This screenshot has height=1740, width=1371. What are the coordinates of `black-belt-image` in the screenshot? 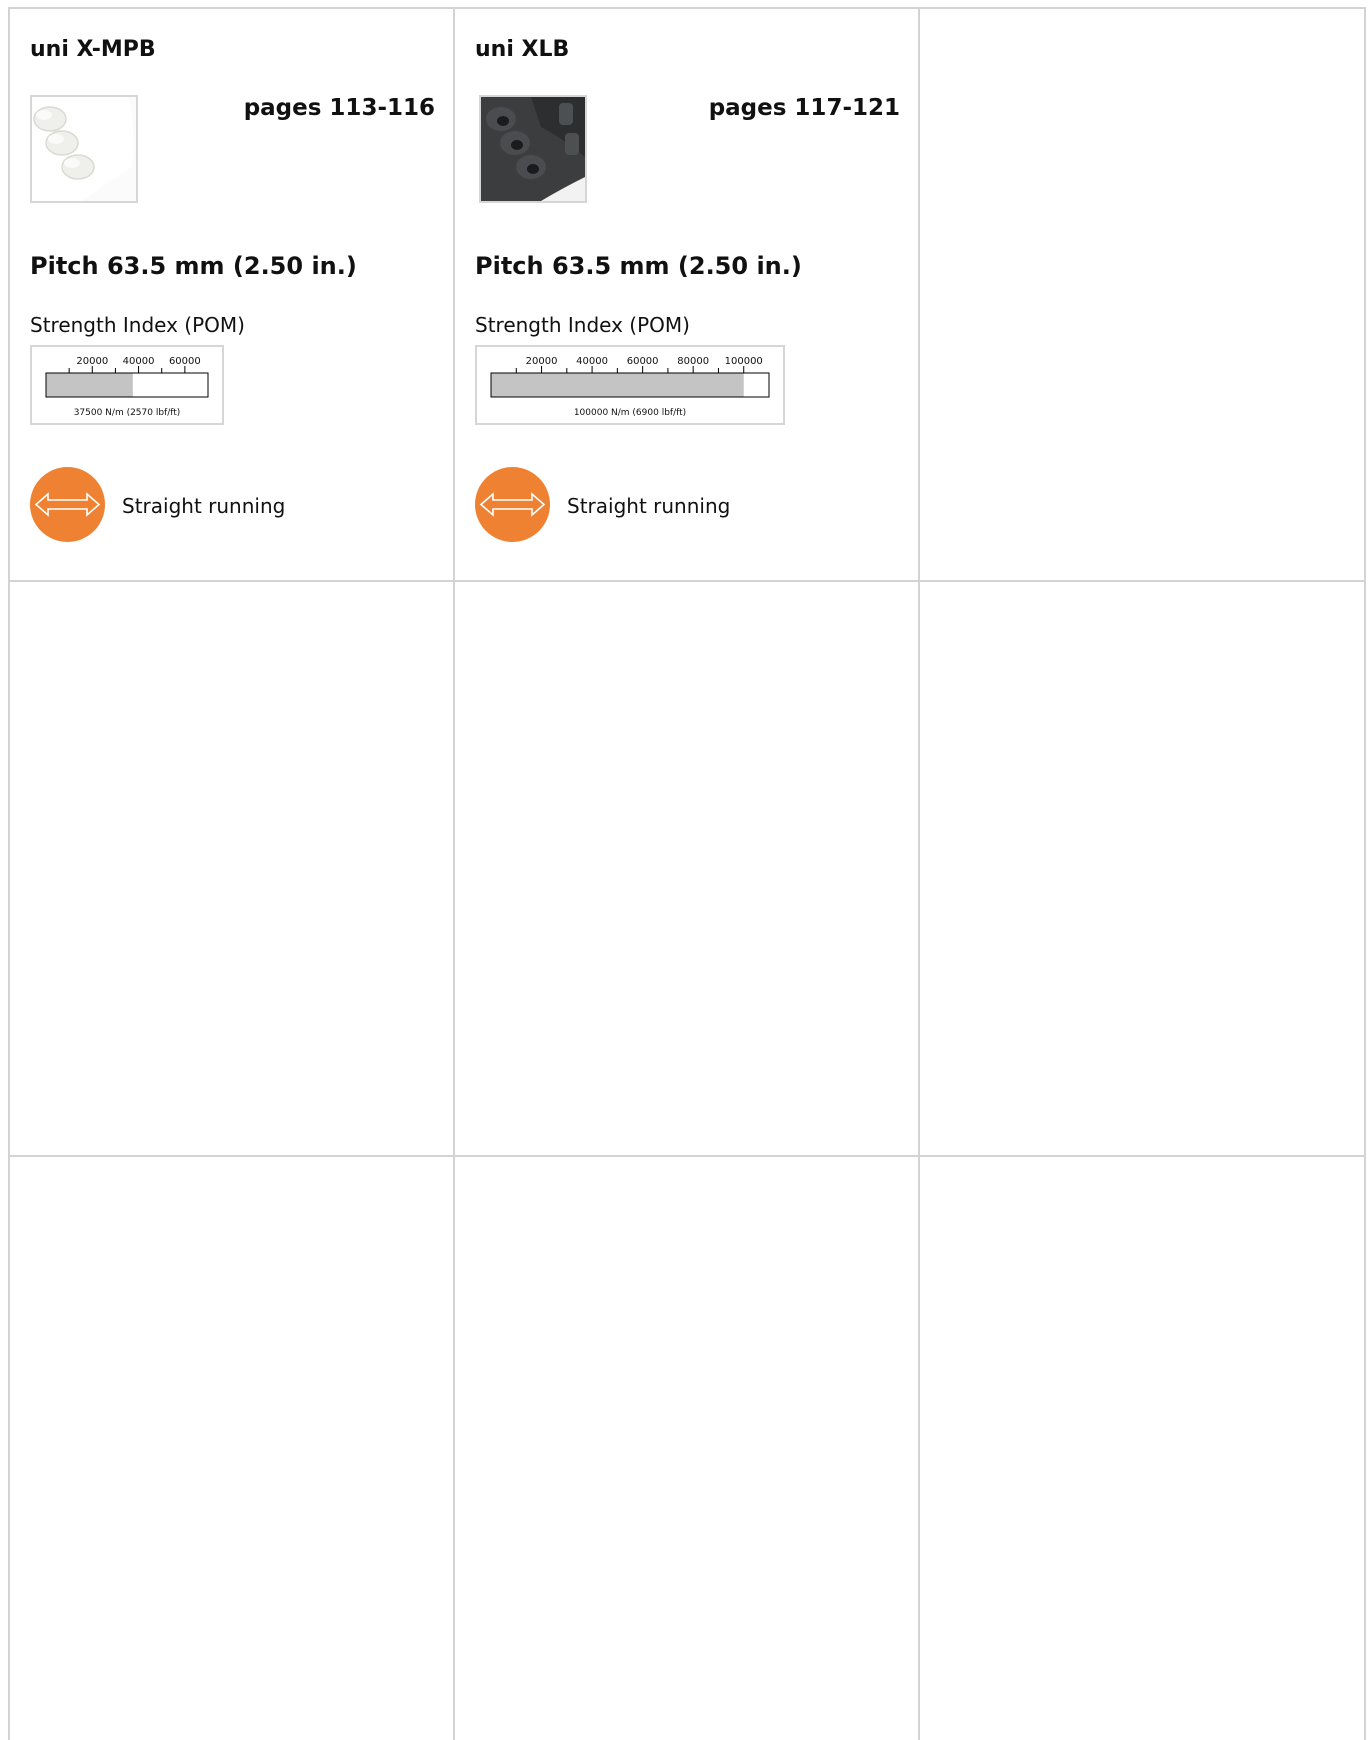 It's located at (533, 149).